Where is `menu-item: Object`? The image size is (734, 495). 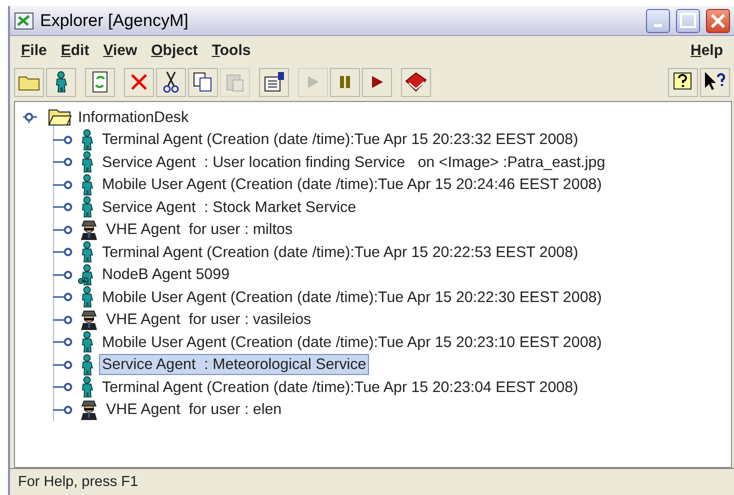 menu-item: Object is located at coordinates (174, 51).